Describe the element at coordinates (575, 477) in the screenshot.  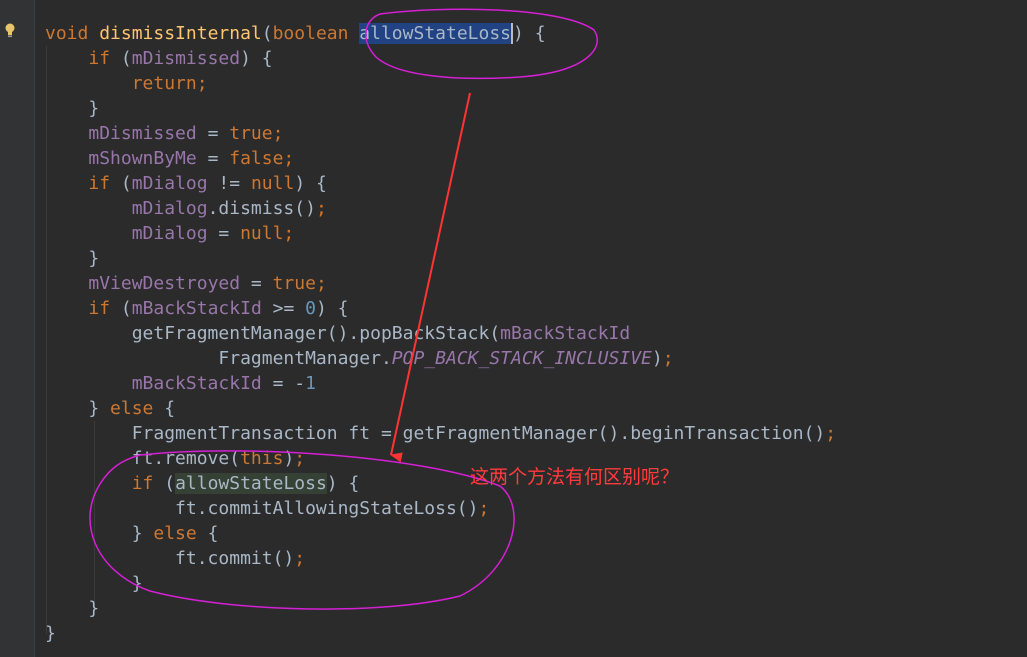
I see `annotation-question: 这两个方法有何区别呢？` at that location.